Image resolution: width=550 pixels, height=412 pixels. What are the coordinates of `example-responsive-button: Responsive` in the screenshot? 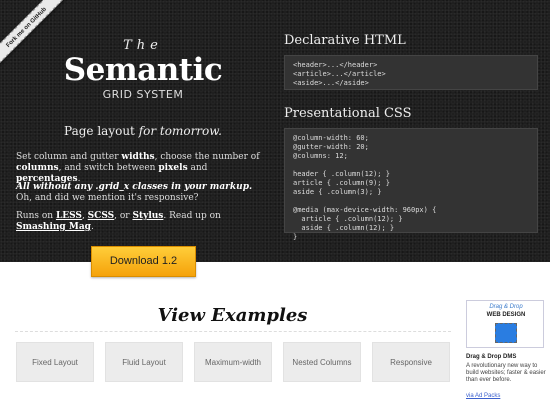 It's located at (411, 362).